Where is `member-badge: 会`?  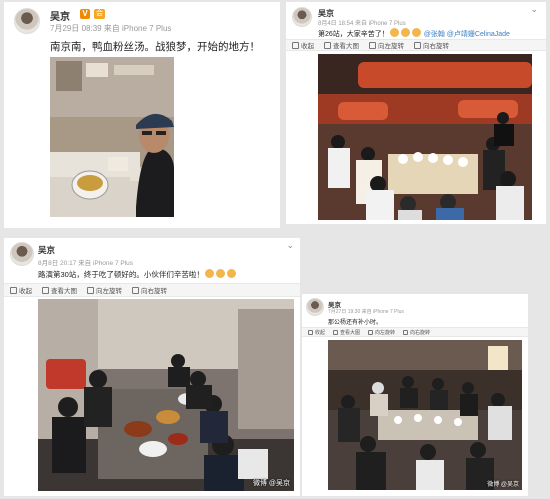 member-badge: 会 is located at coordinates (99, 14).